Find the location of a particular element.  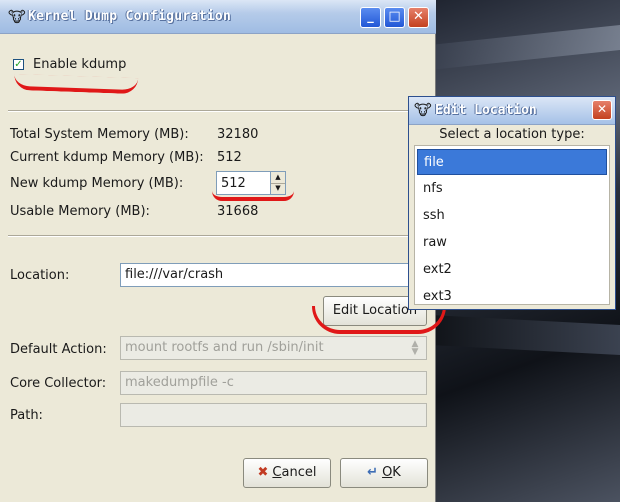

ok-button: ↵ OK is located at coordinates (384, 473).